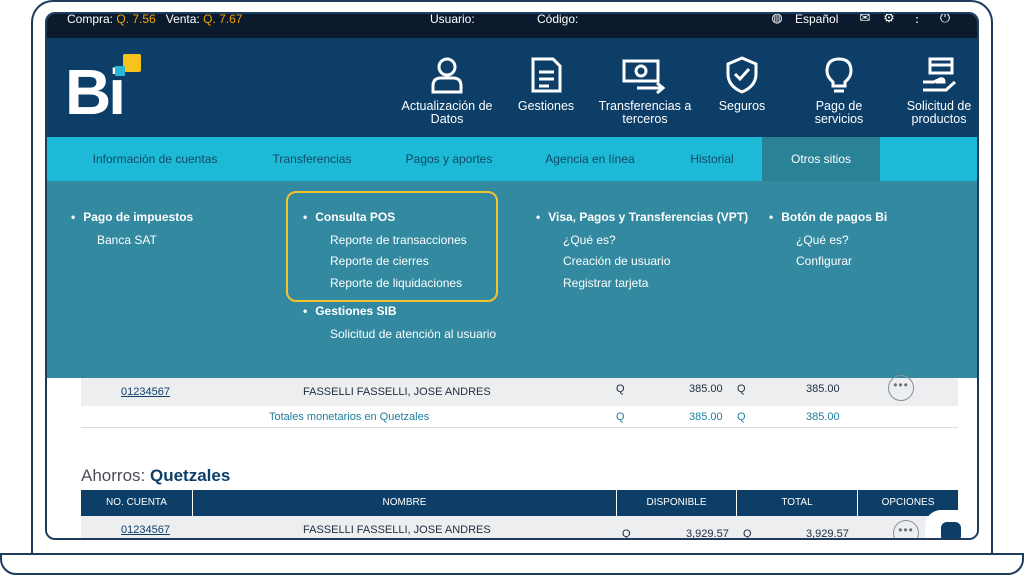 The image size is (1024, 577). Describe the element at coordinates (546, 75) in the screenshot. I see `document-icon` at that location.